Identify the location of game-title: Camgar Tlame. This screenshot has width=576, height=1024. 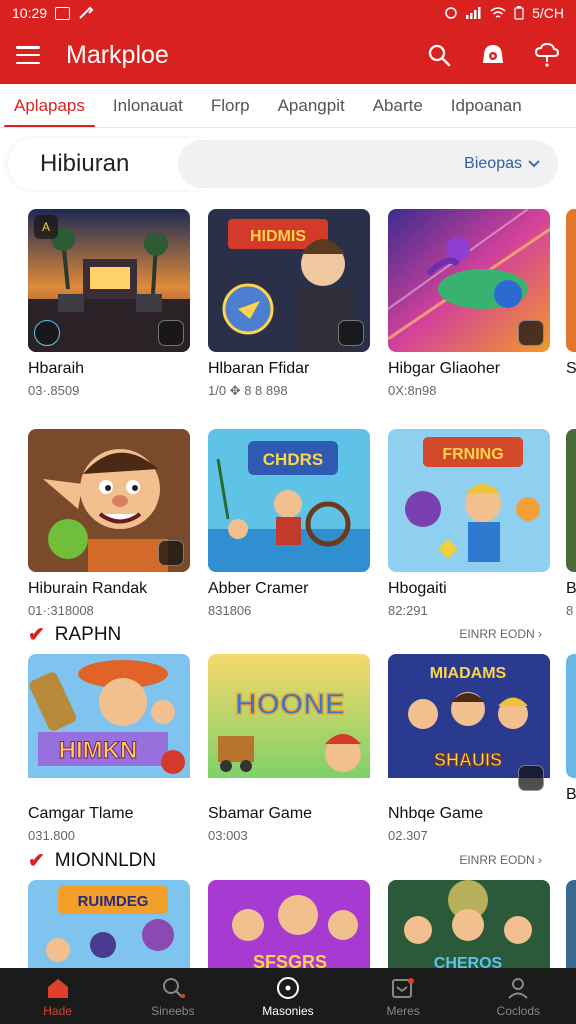
(81, 813).